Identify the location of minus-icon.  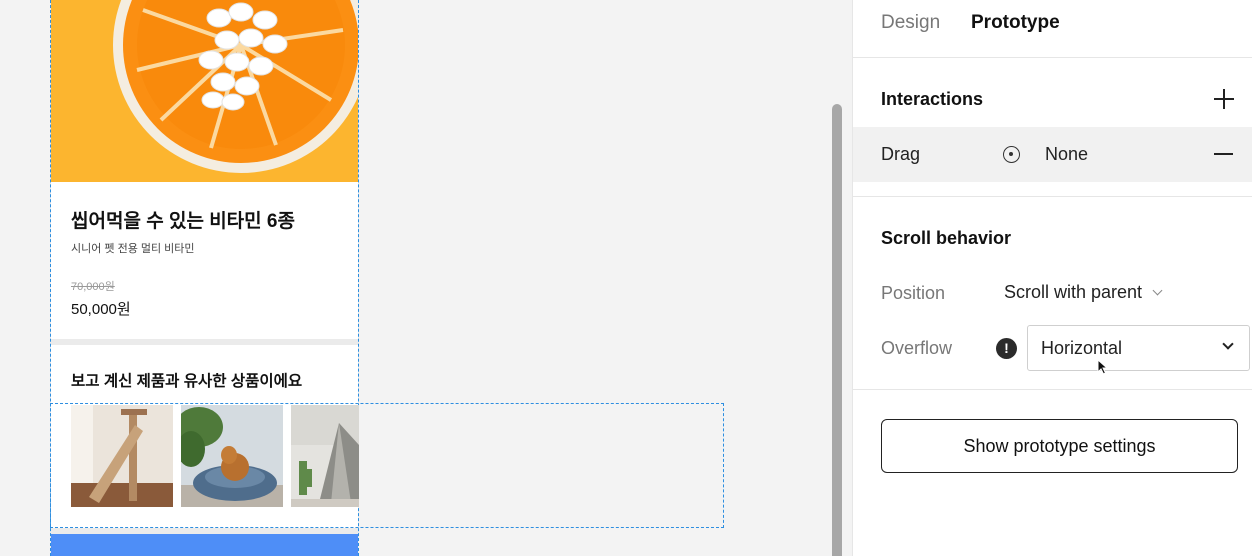
(1223, 154).